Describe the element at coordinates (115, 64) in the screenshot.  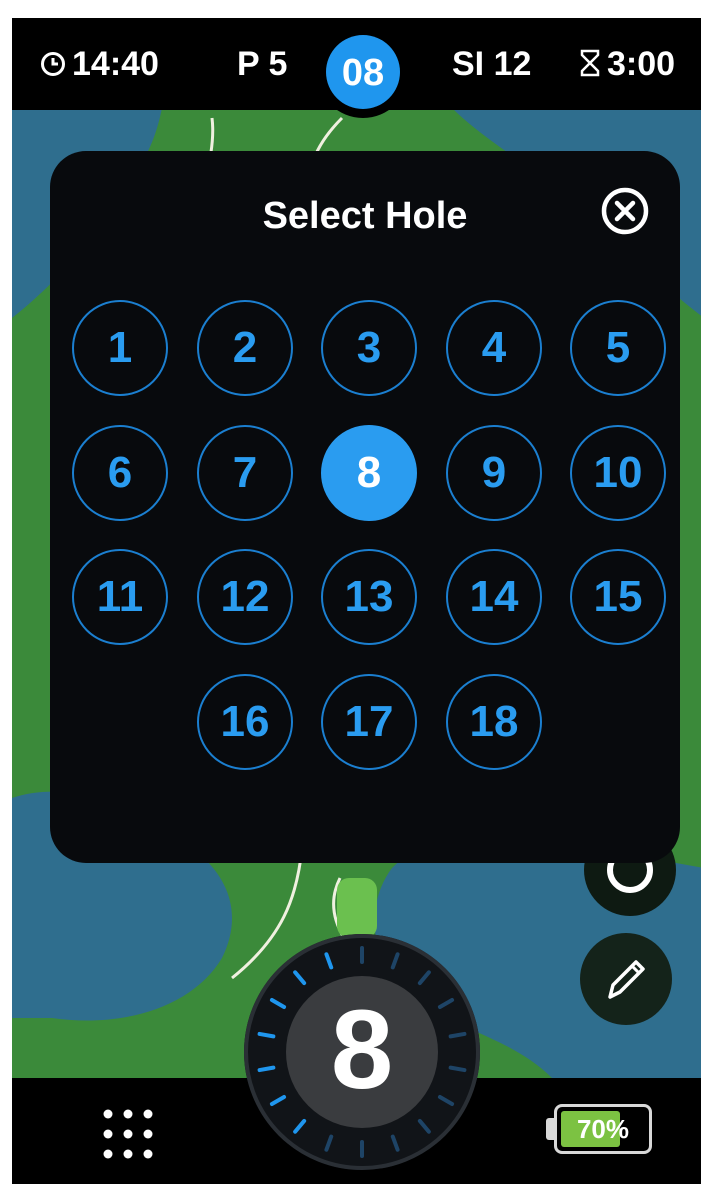
I see `clock-time: 14:40` at that location.